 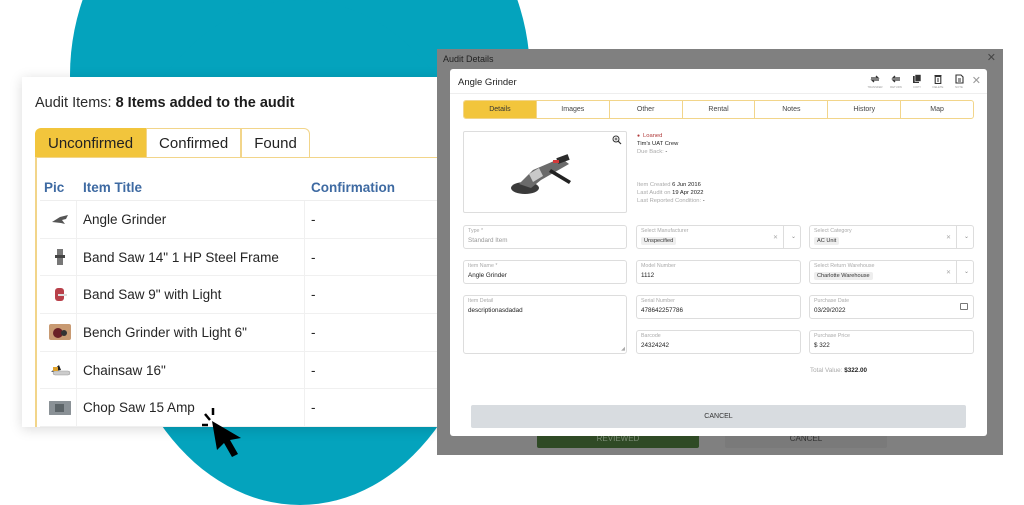 What do you see at coordinates (545, 324) in the screenshot?
I see `item-detail-textarea: Item Detail descriptionasdadad ◢` at bounding box center [545, 324].